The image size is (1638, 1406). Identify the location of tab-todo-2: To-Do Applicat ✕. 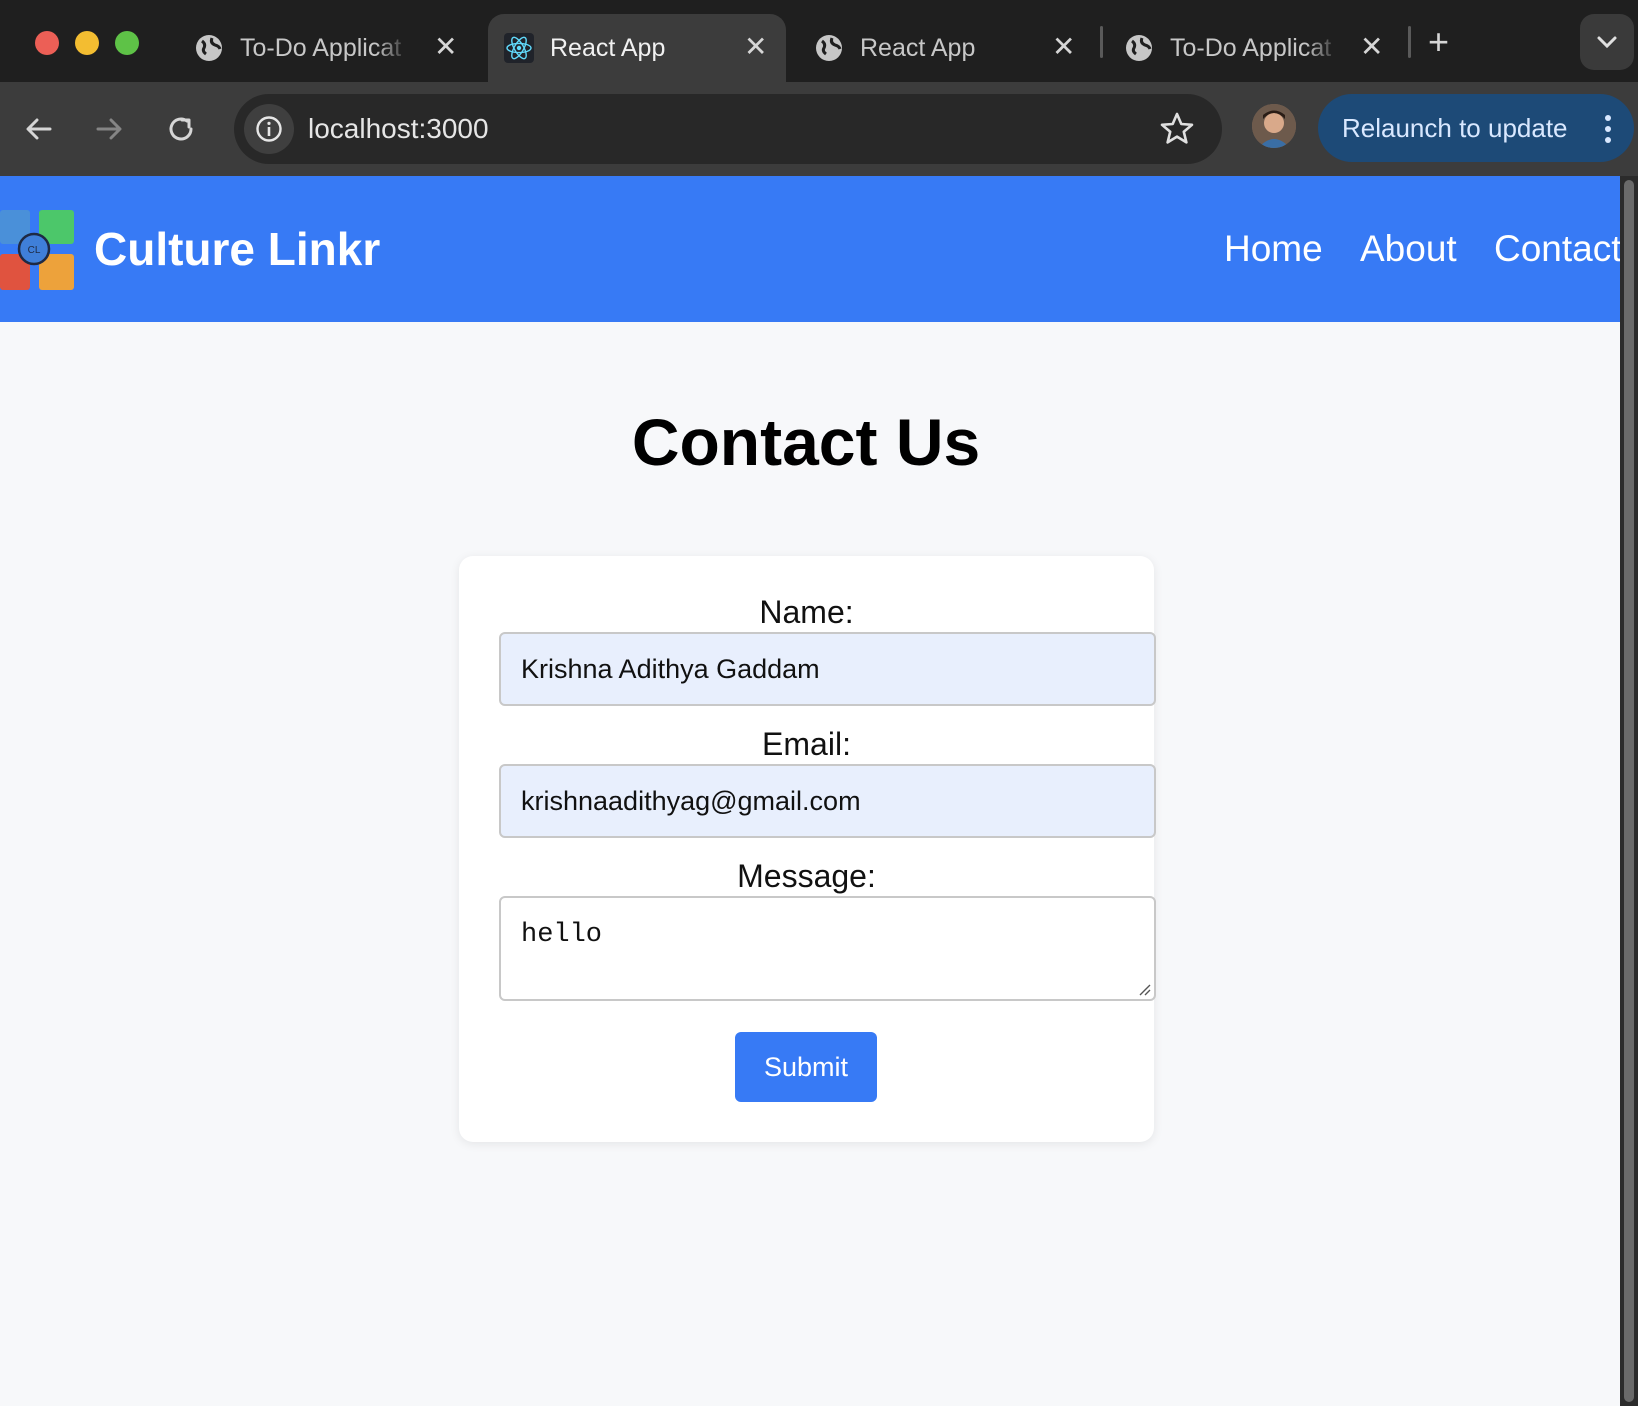
(1259, 48).